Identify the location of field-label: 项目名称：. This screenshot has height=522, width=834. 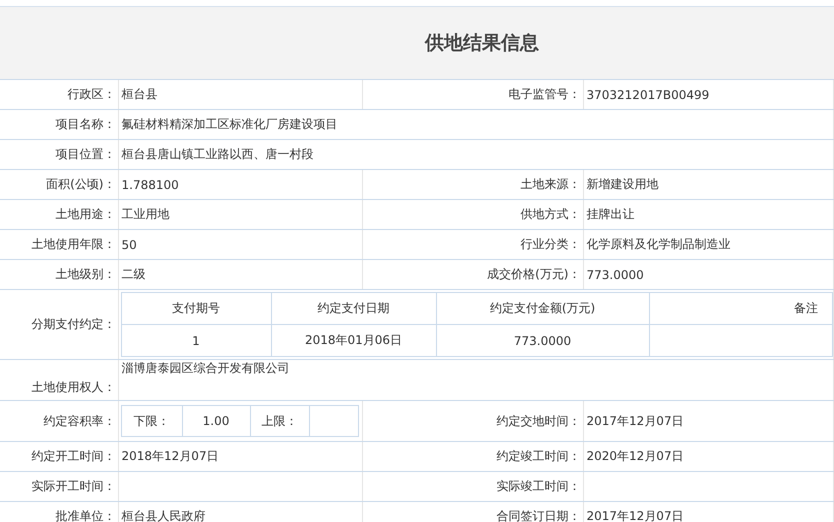
(86, 124).